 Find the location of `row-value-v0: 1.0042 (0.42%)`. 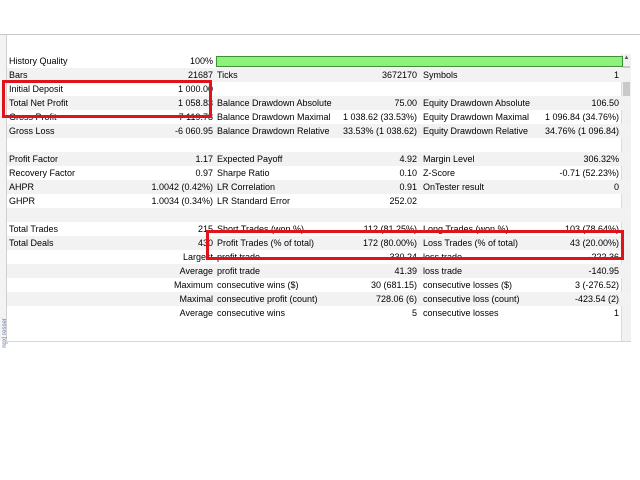

row-value-v0: 1.0042 (0.42%) is located at coordinates (182, 187).